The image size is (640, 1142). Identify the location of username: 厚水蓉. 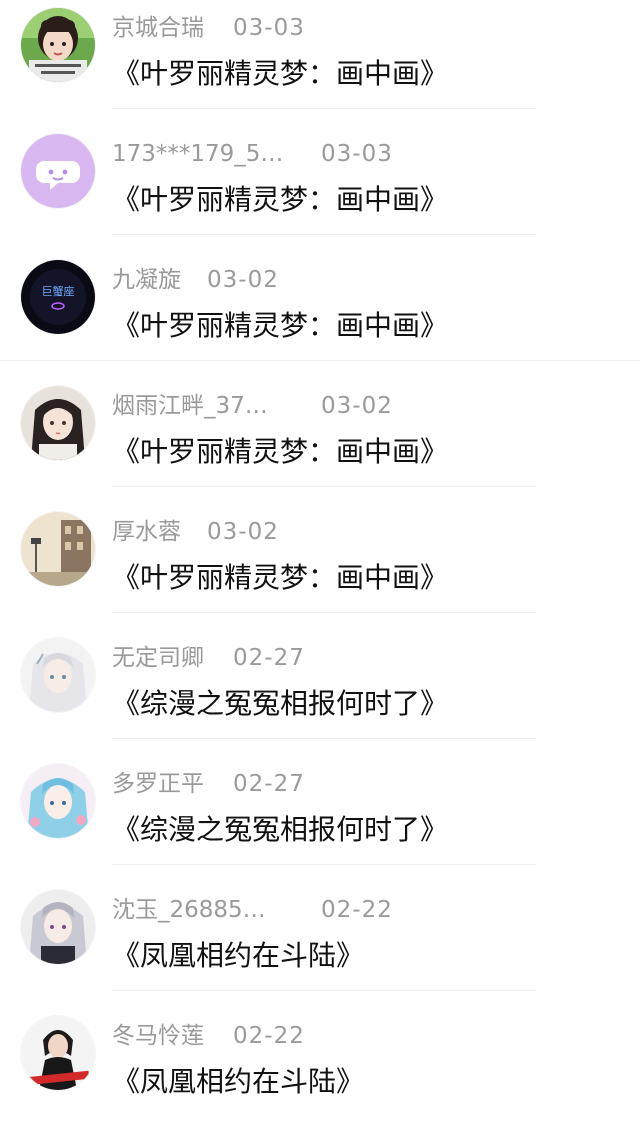
(146, 532).